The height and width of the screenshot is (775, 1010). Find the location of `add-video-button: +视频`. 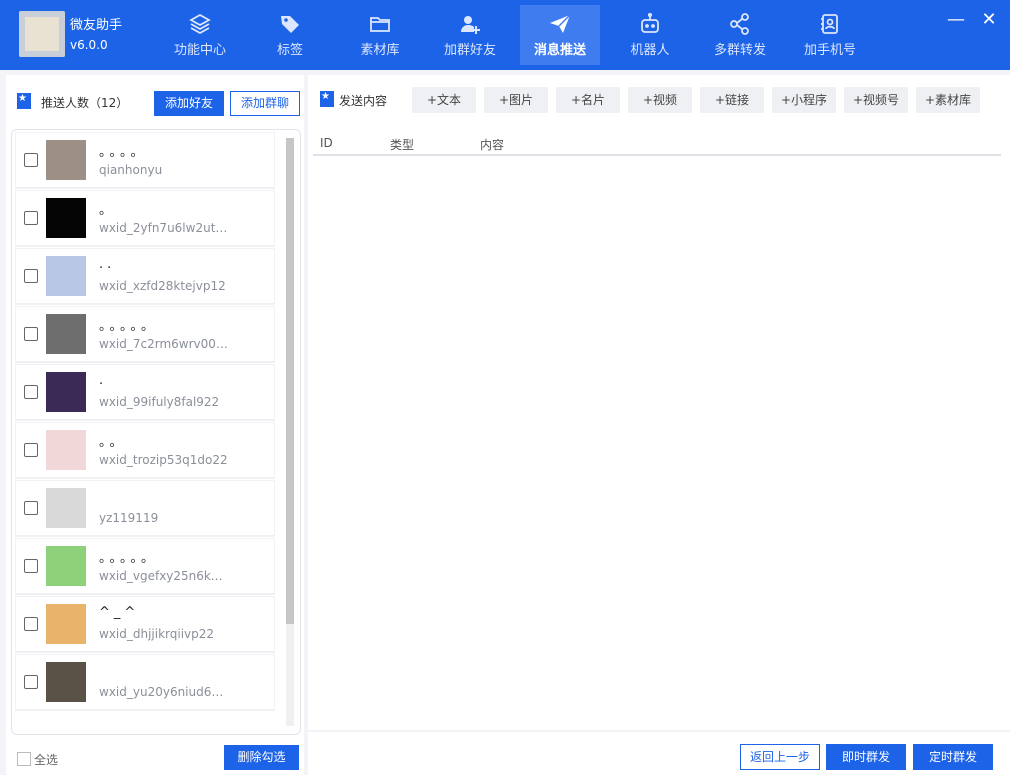

add-video-button: +视频 is located at coordinates (660, 100).